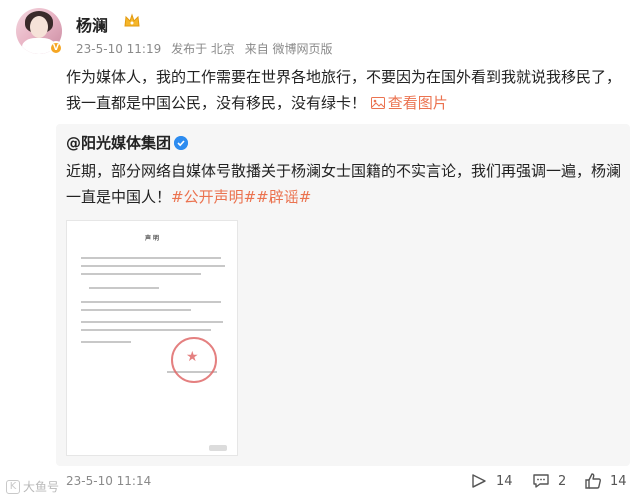 This screenshot has width=640, height=500. What do you see at coordinates (377, 103) in the screenshot?
I see `picture-icon` at bounding box center [377, 103].